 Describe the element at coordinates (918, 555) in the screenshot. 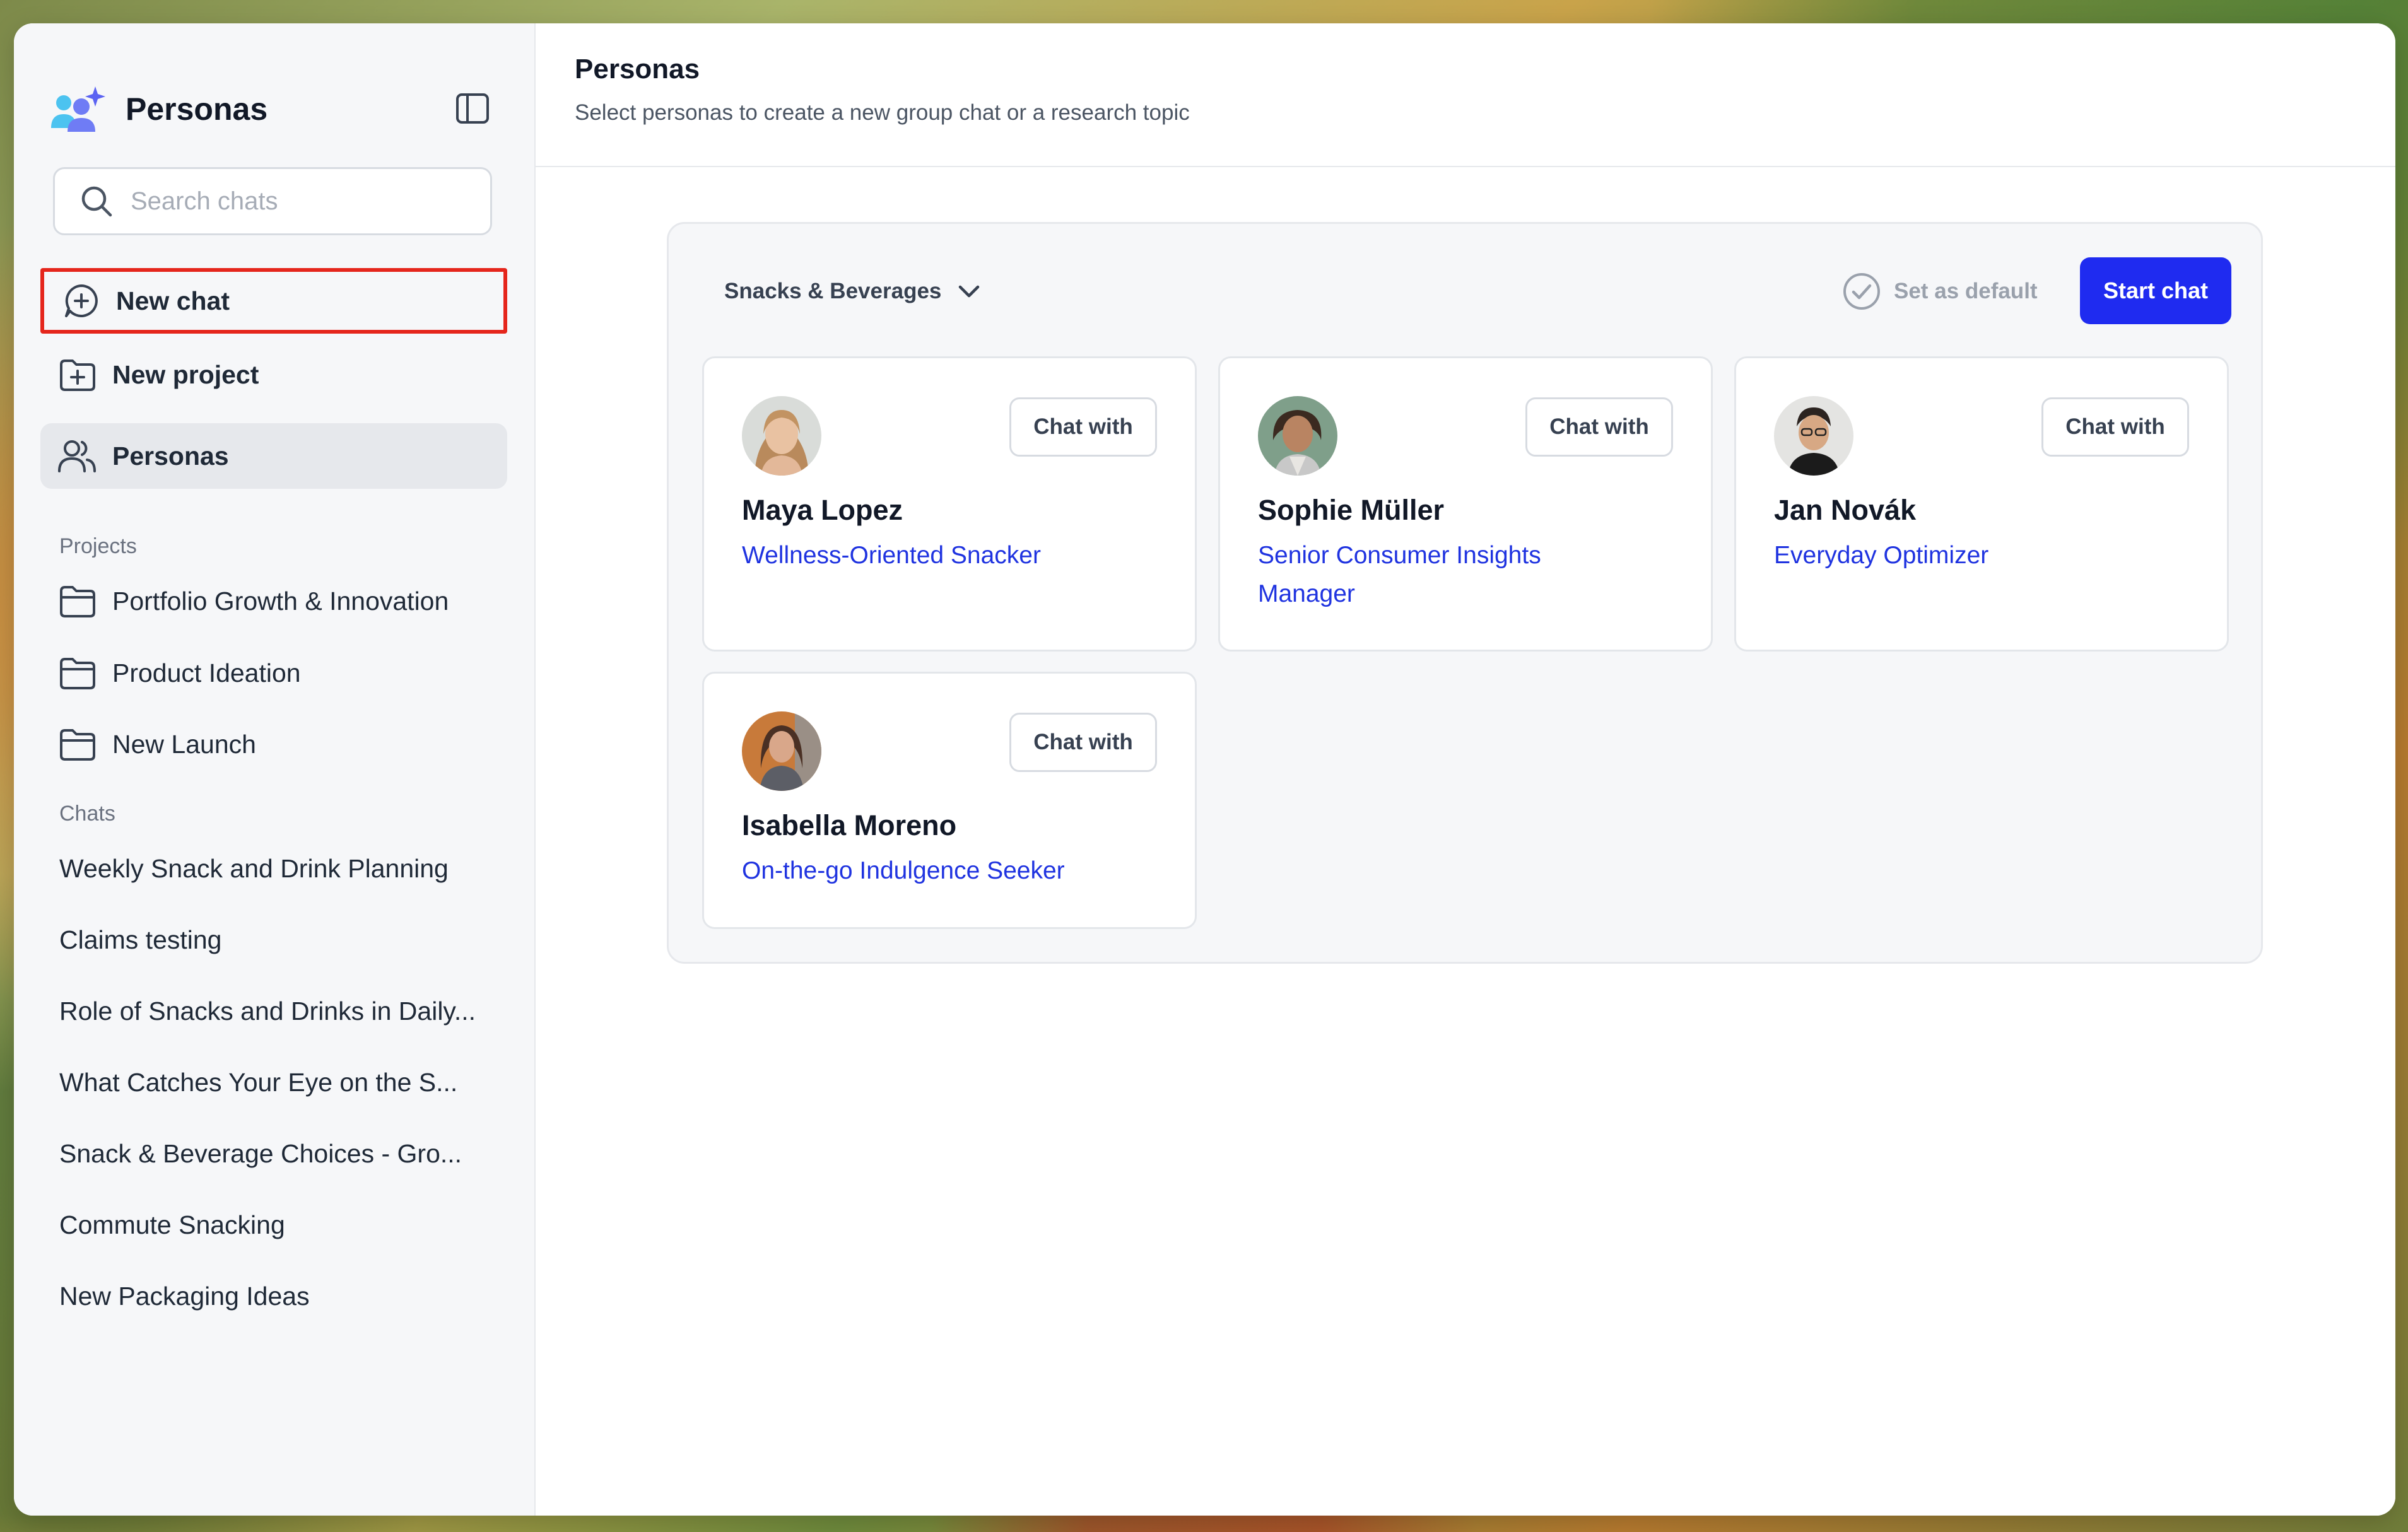

I see `persona-role: Wellness-Oriented Snacker` at that location.